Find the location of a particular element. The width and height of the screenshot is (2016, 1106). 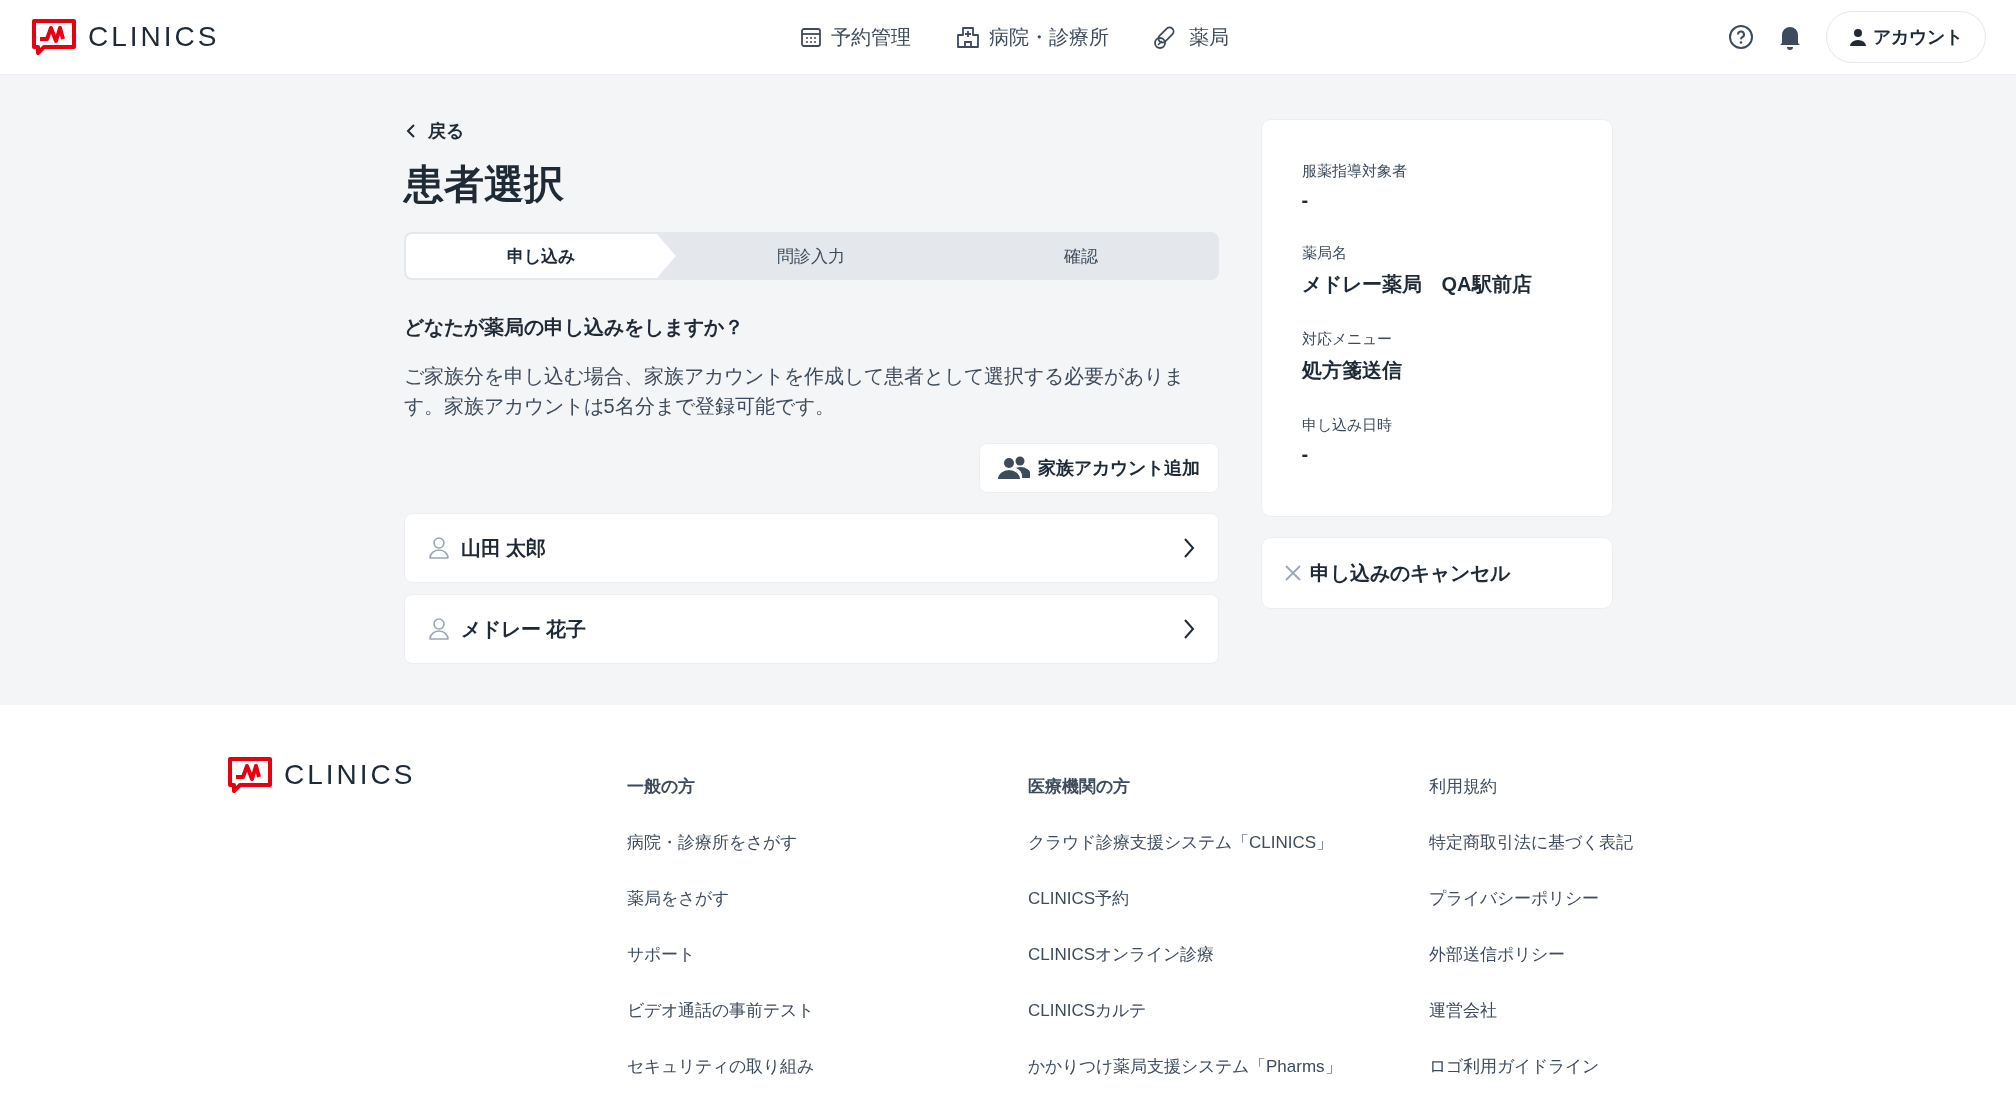

calendar-icon is located at coordinates (811, 37).